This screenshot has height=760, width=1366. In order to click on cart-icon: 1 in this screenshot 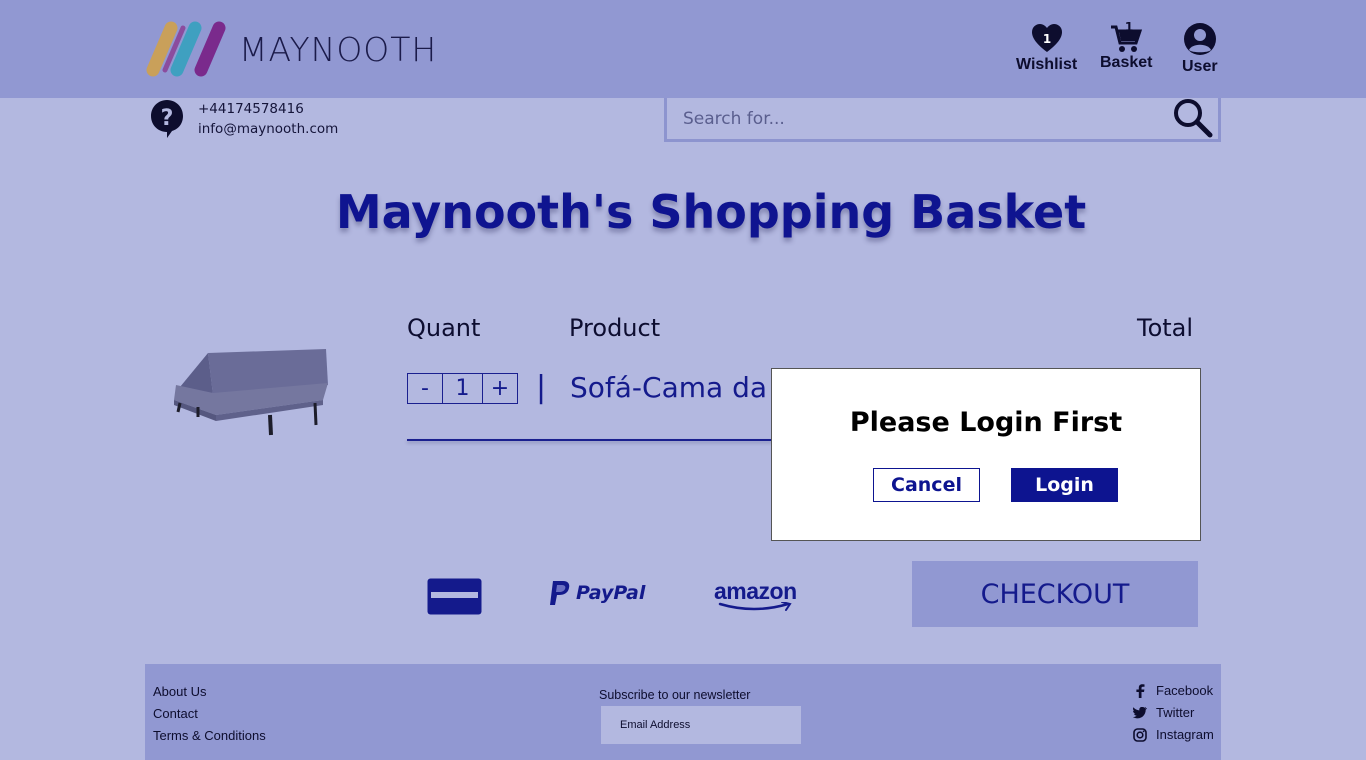, I will do `click(1127, 37)`.